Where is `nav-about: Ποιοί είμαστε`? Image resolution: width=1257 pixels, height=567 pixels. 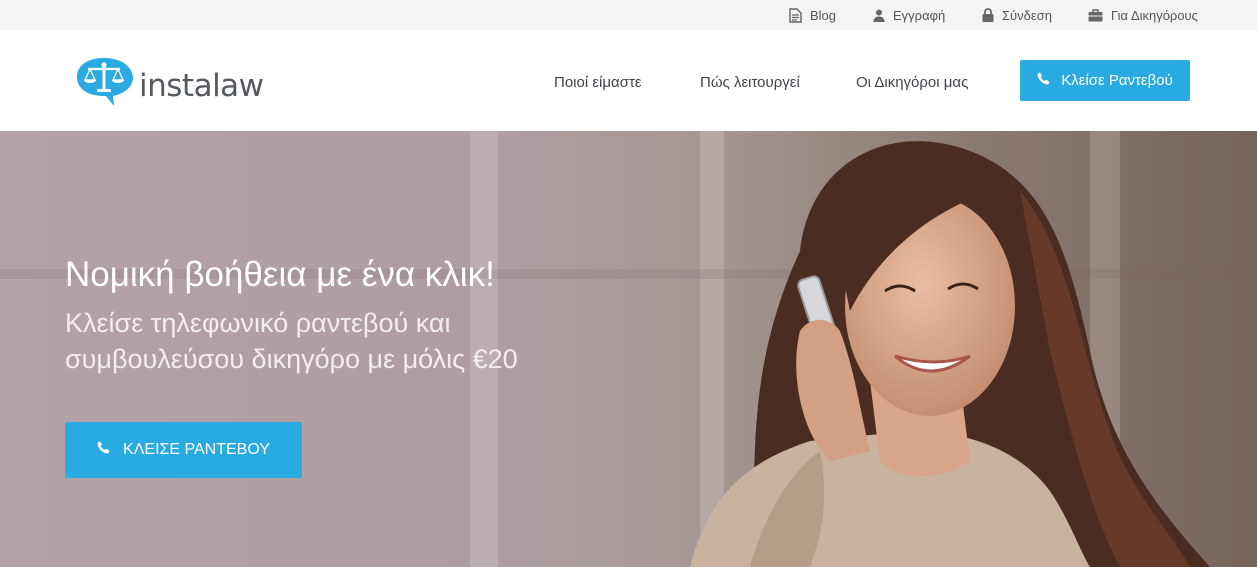 nav-about: Ποιοί είμαστε is located at coordinates (598, 82).